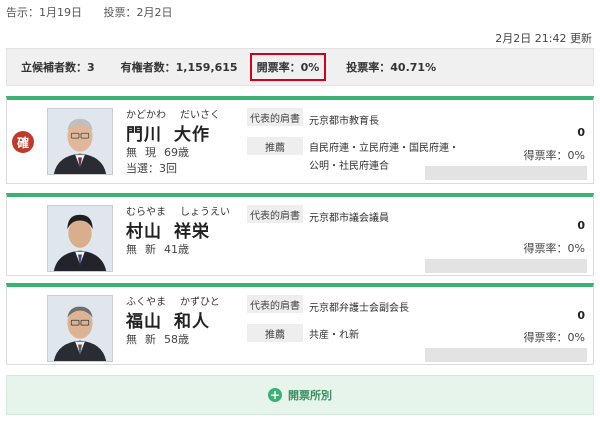  I want to click on count-rate: 開票率：0%, so click(288, 67).